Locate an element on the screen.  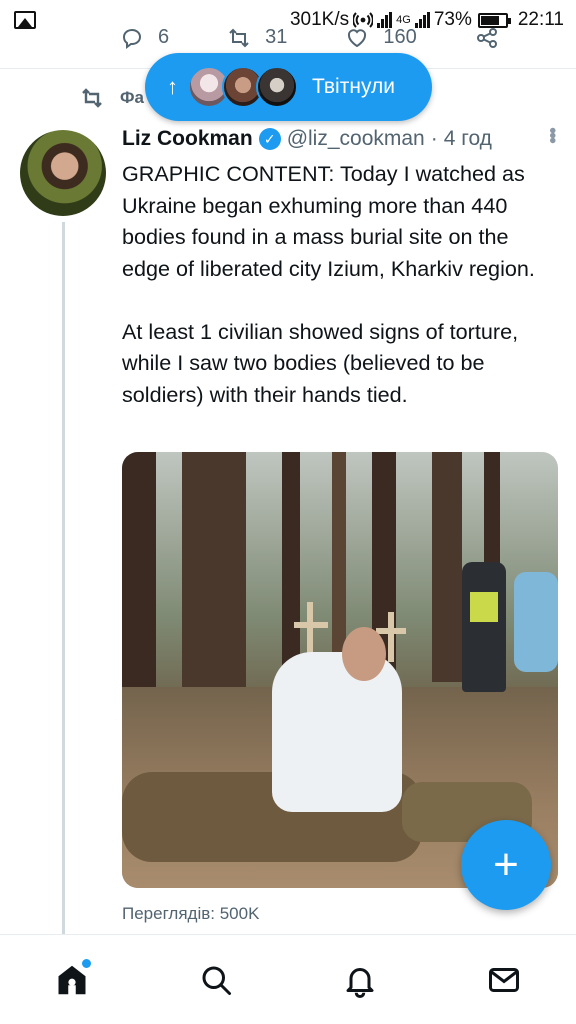
view-count: Переглядів: 500K is located at coordinates (191, 913).